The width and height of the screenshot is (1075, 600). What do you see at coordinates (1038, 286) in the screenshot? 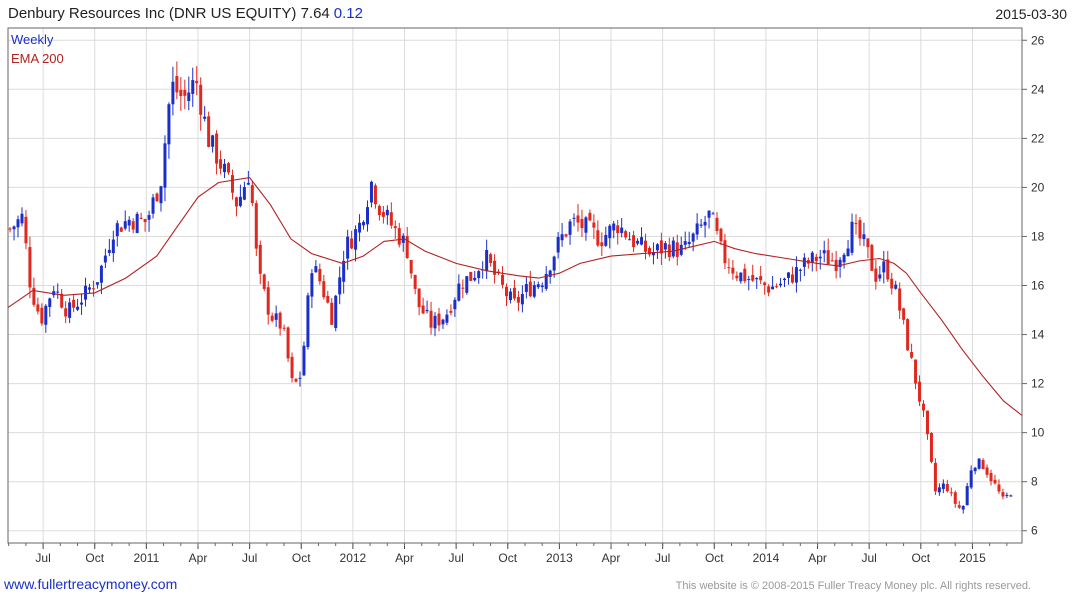
I see `y-tick-label: 16` at bounding box center [1038, 286].